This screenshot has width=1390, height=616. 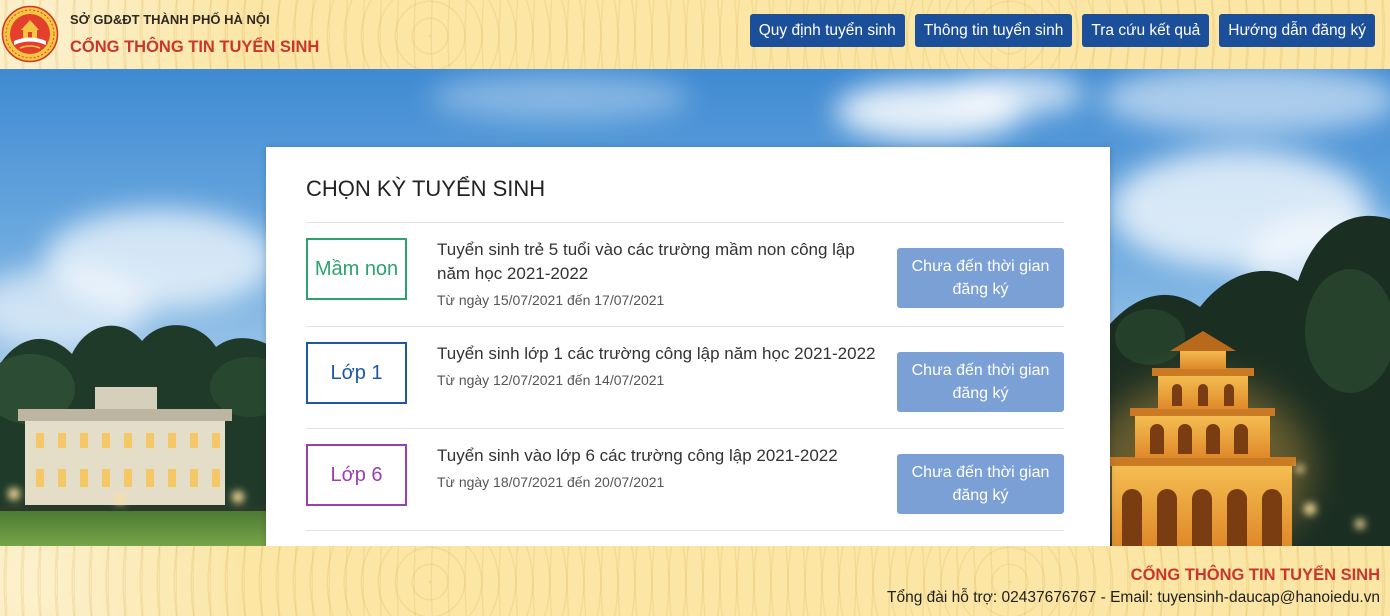 What do you see at coordinates (426, 188) in the screenshot?
I see `page-title: CHỌN KỲ TUYỂN SINH` at bounding box center [426, 188].